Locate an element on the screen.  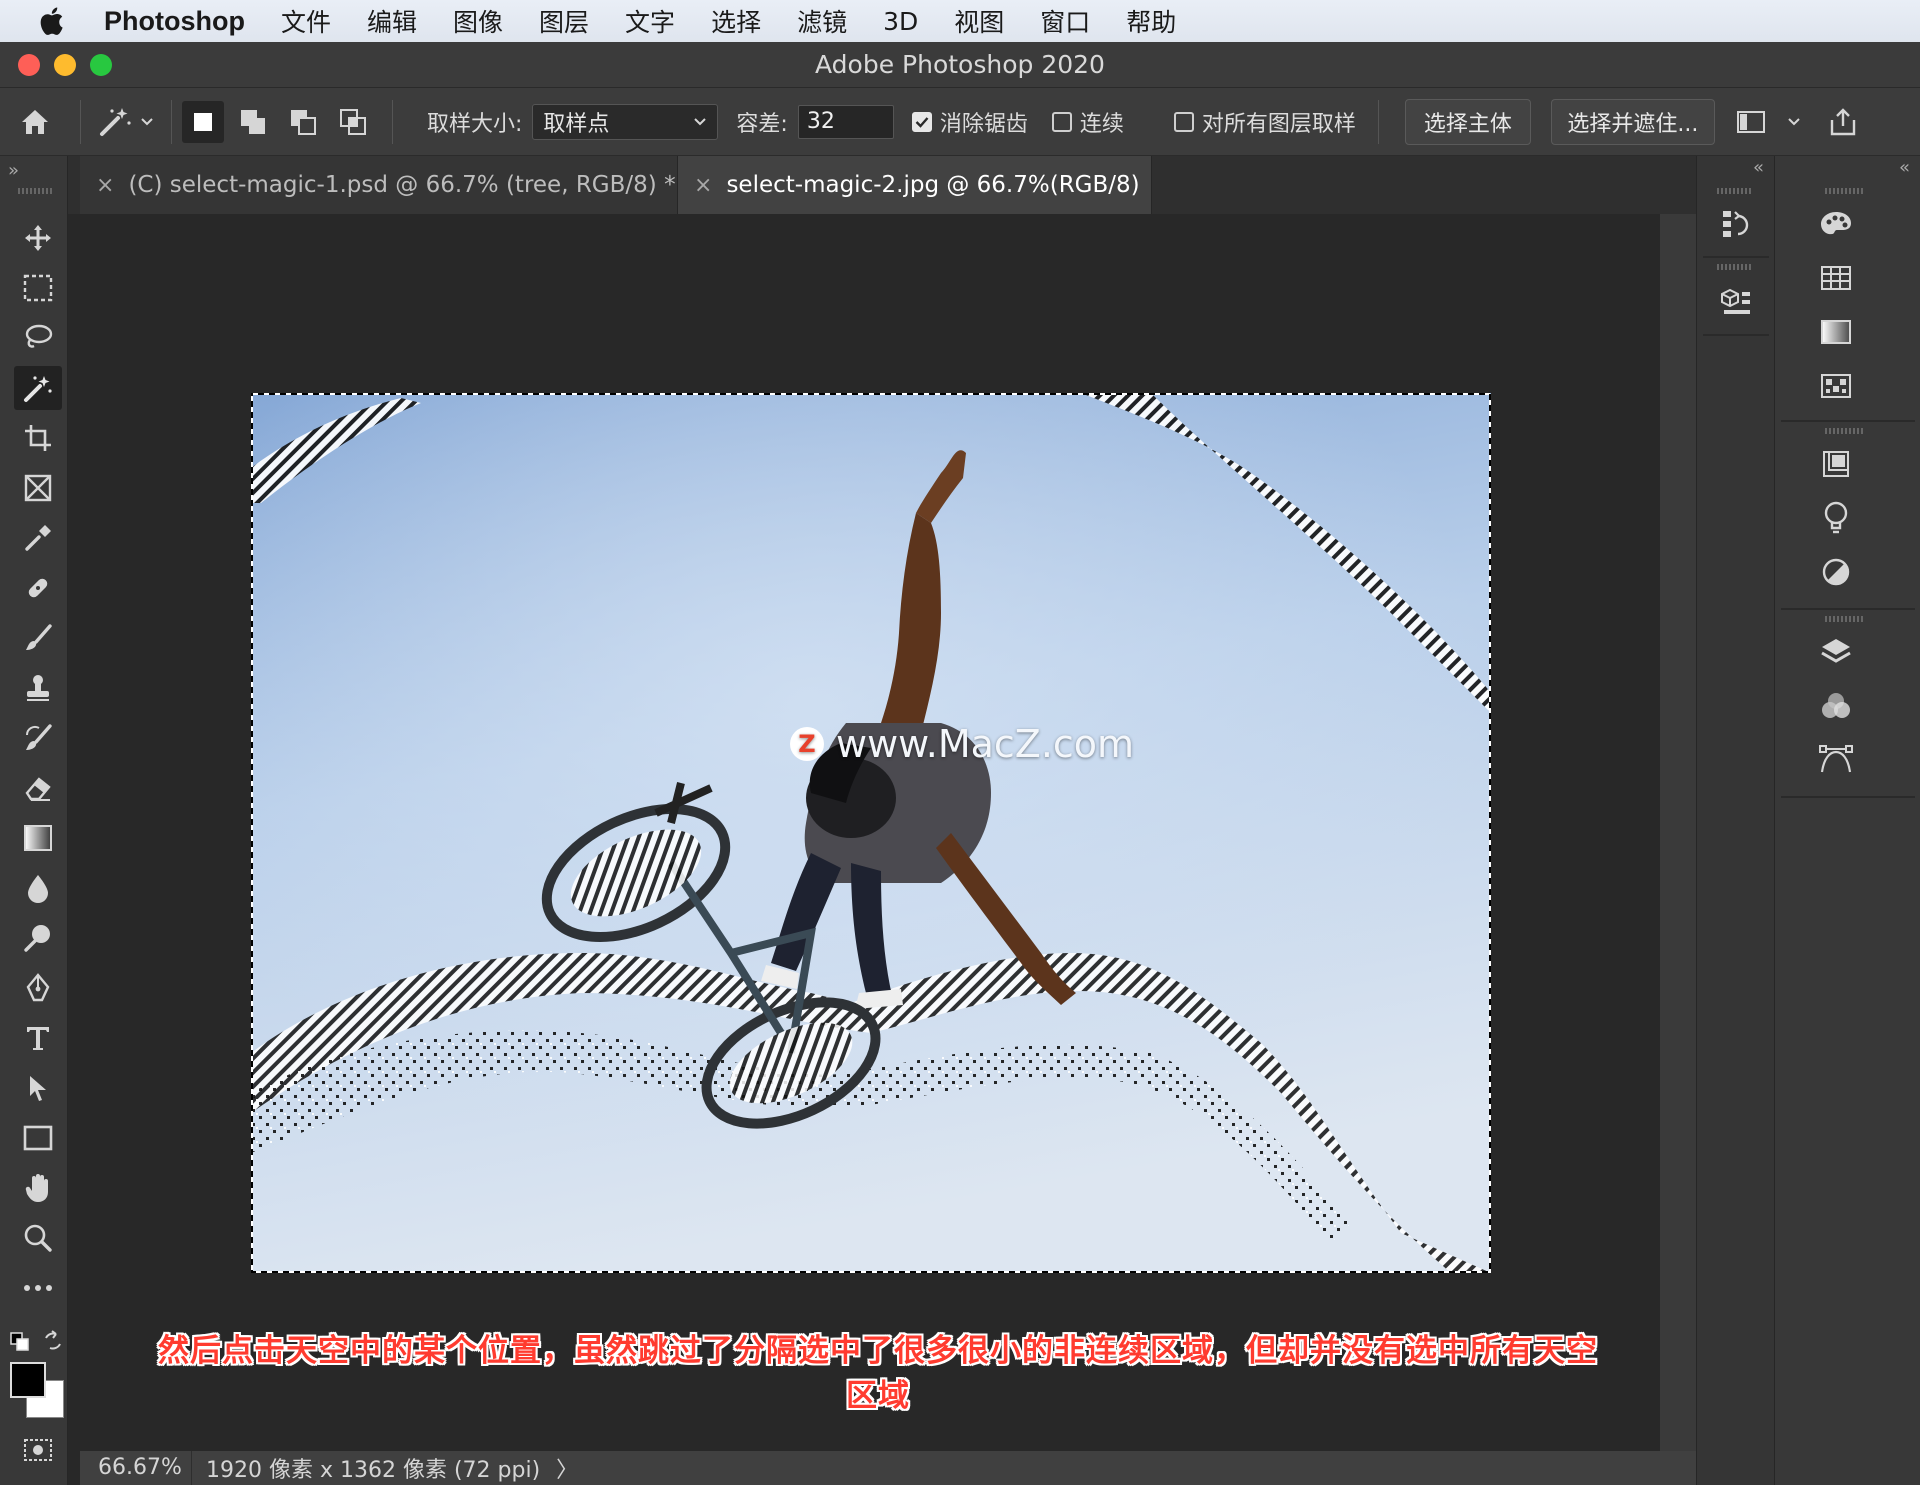
history-brush-tool is located at coordinates (38, 738).